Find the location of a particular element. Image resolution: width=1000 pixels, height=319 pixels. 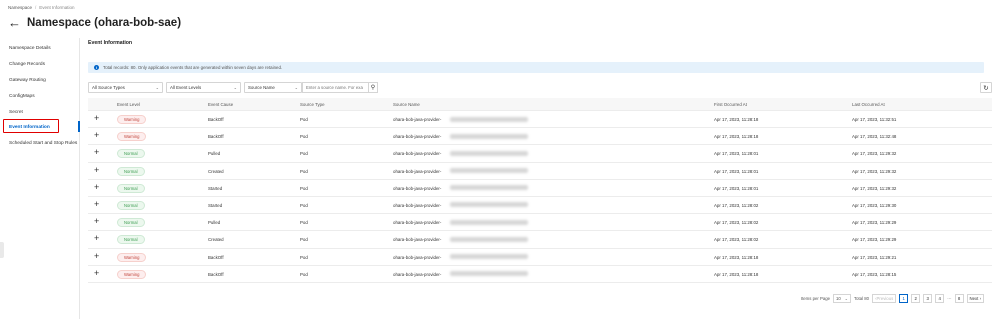

sidebar-item-change-records: Change Records is located at coordinates (27, 64).